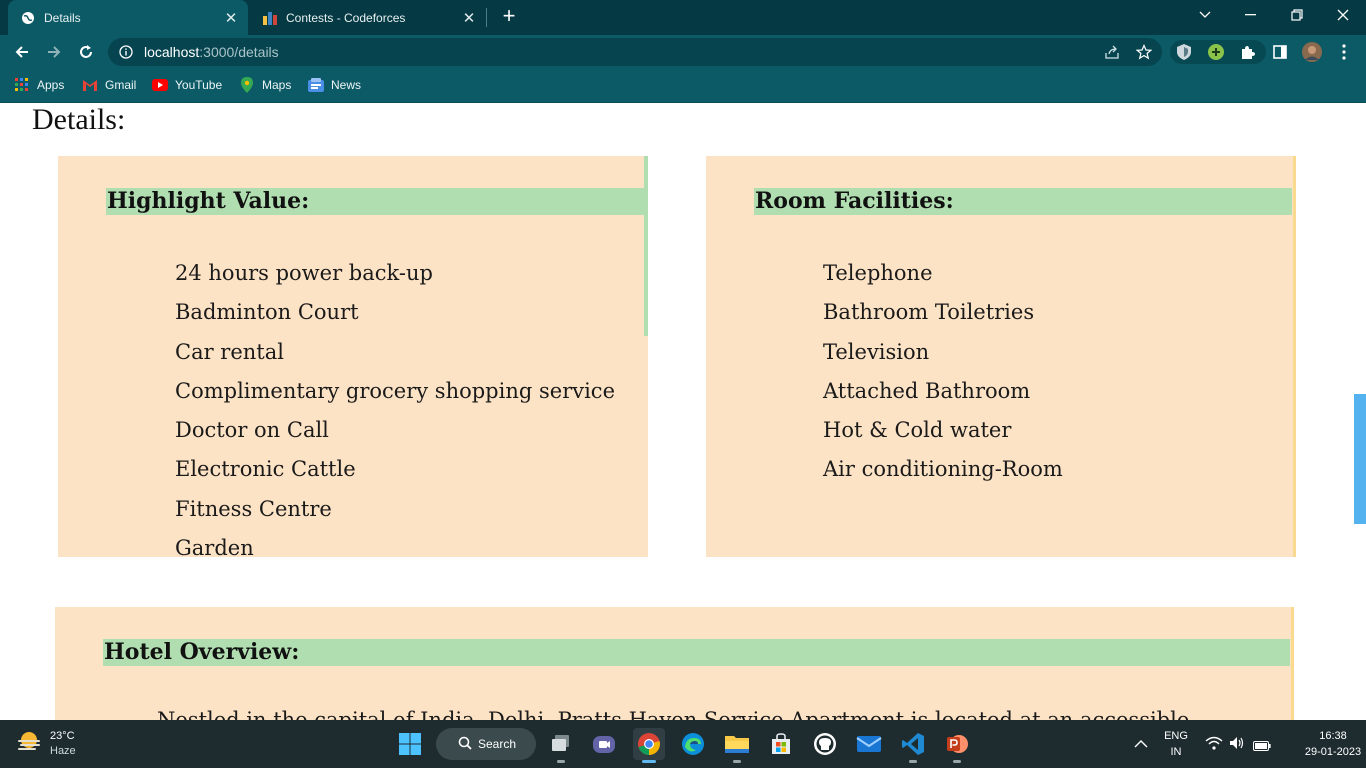 The width and height of the screenshot is (1366, 768). What do you see at coordinates (1251, 15) in the screenshot?
I see `minimize-button` at bounding box center [1251, 15].